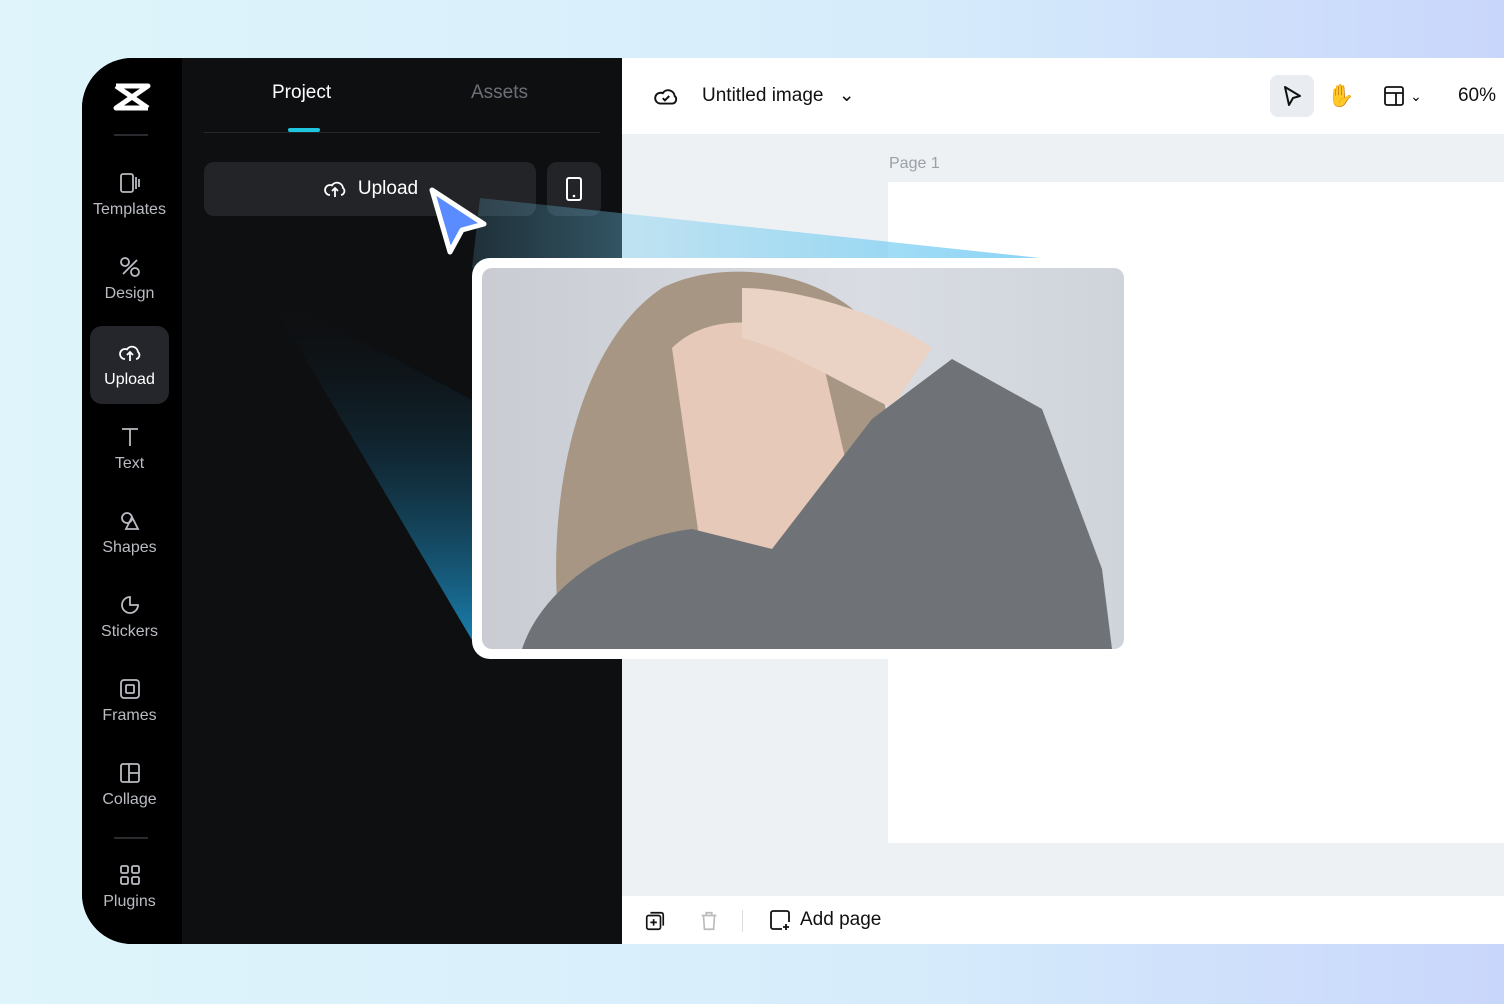 This screenshot has height=1004, width=1504. What do you see at coordinates (499, 93) in the screenshot?
I see `tab-assets: Assets` at bounding box center [499, 93].